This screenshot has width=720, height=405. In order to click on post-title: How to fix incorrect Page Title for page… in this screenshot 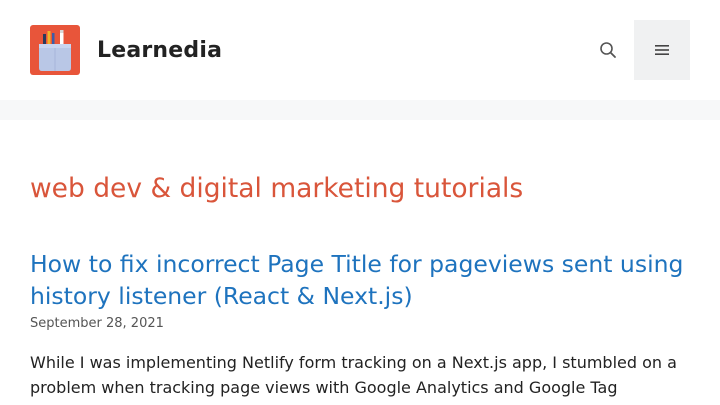, I will do `click(360, 280)`.